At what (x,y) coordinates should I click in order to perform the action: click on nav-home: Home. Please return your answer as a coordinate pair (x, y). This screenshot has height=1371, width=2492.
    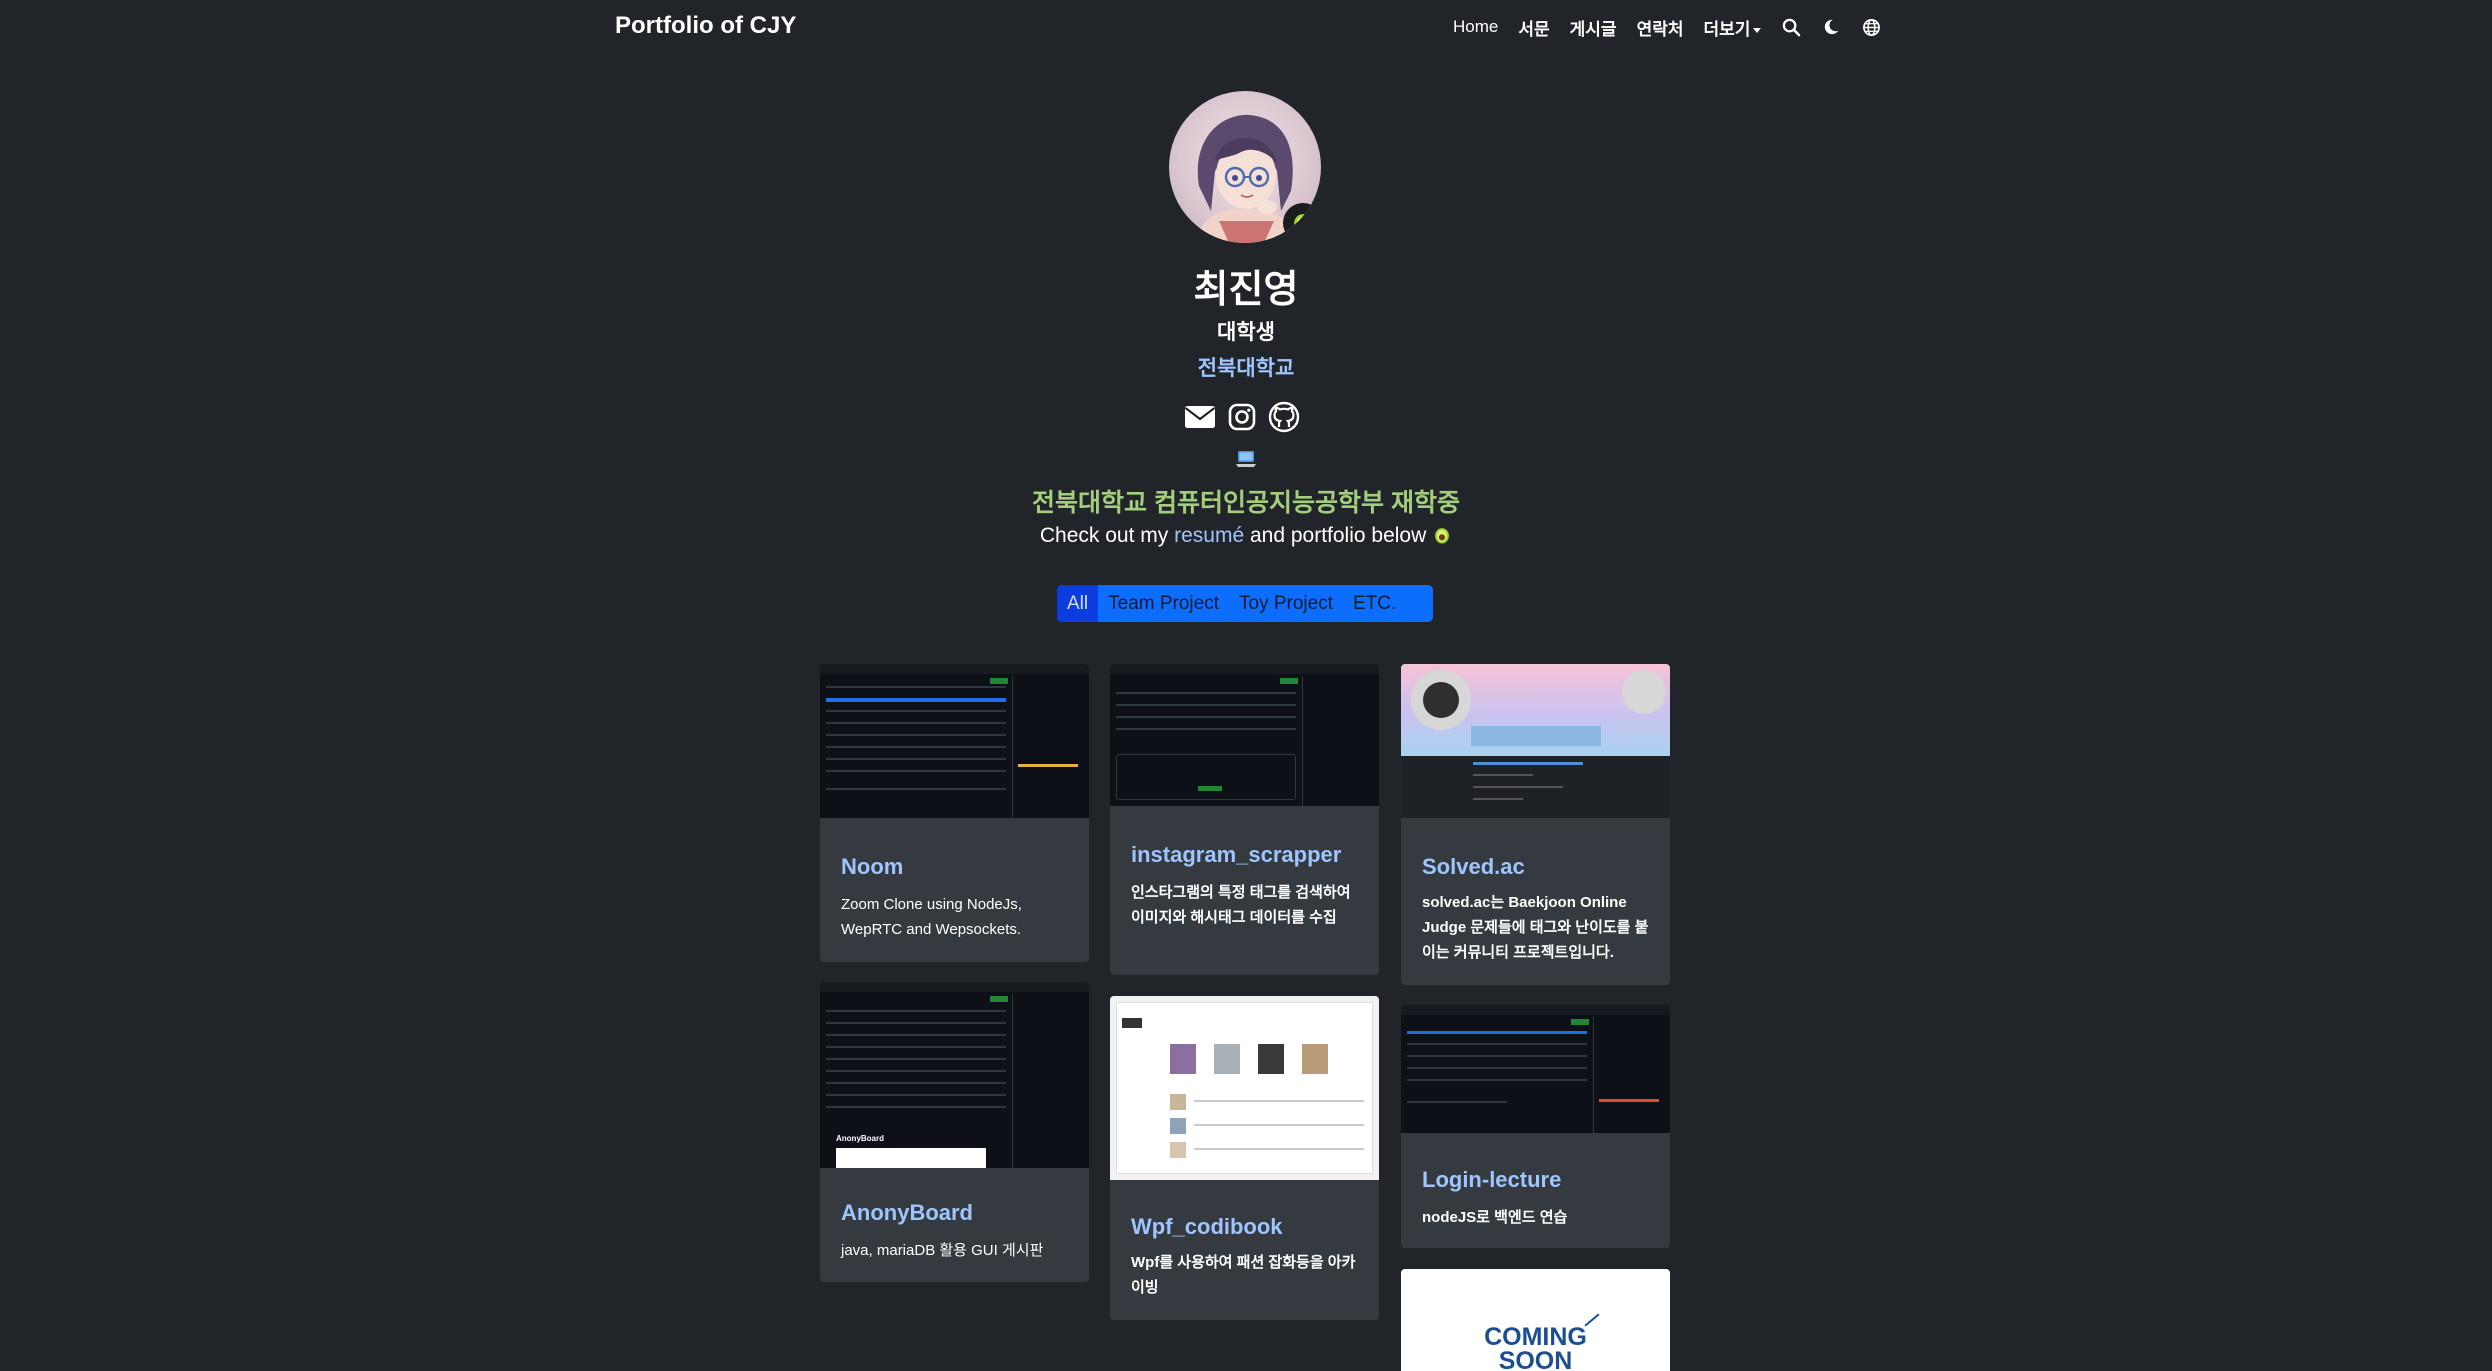
    Looking at the image, I should click on (1475, 27).